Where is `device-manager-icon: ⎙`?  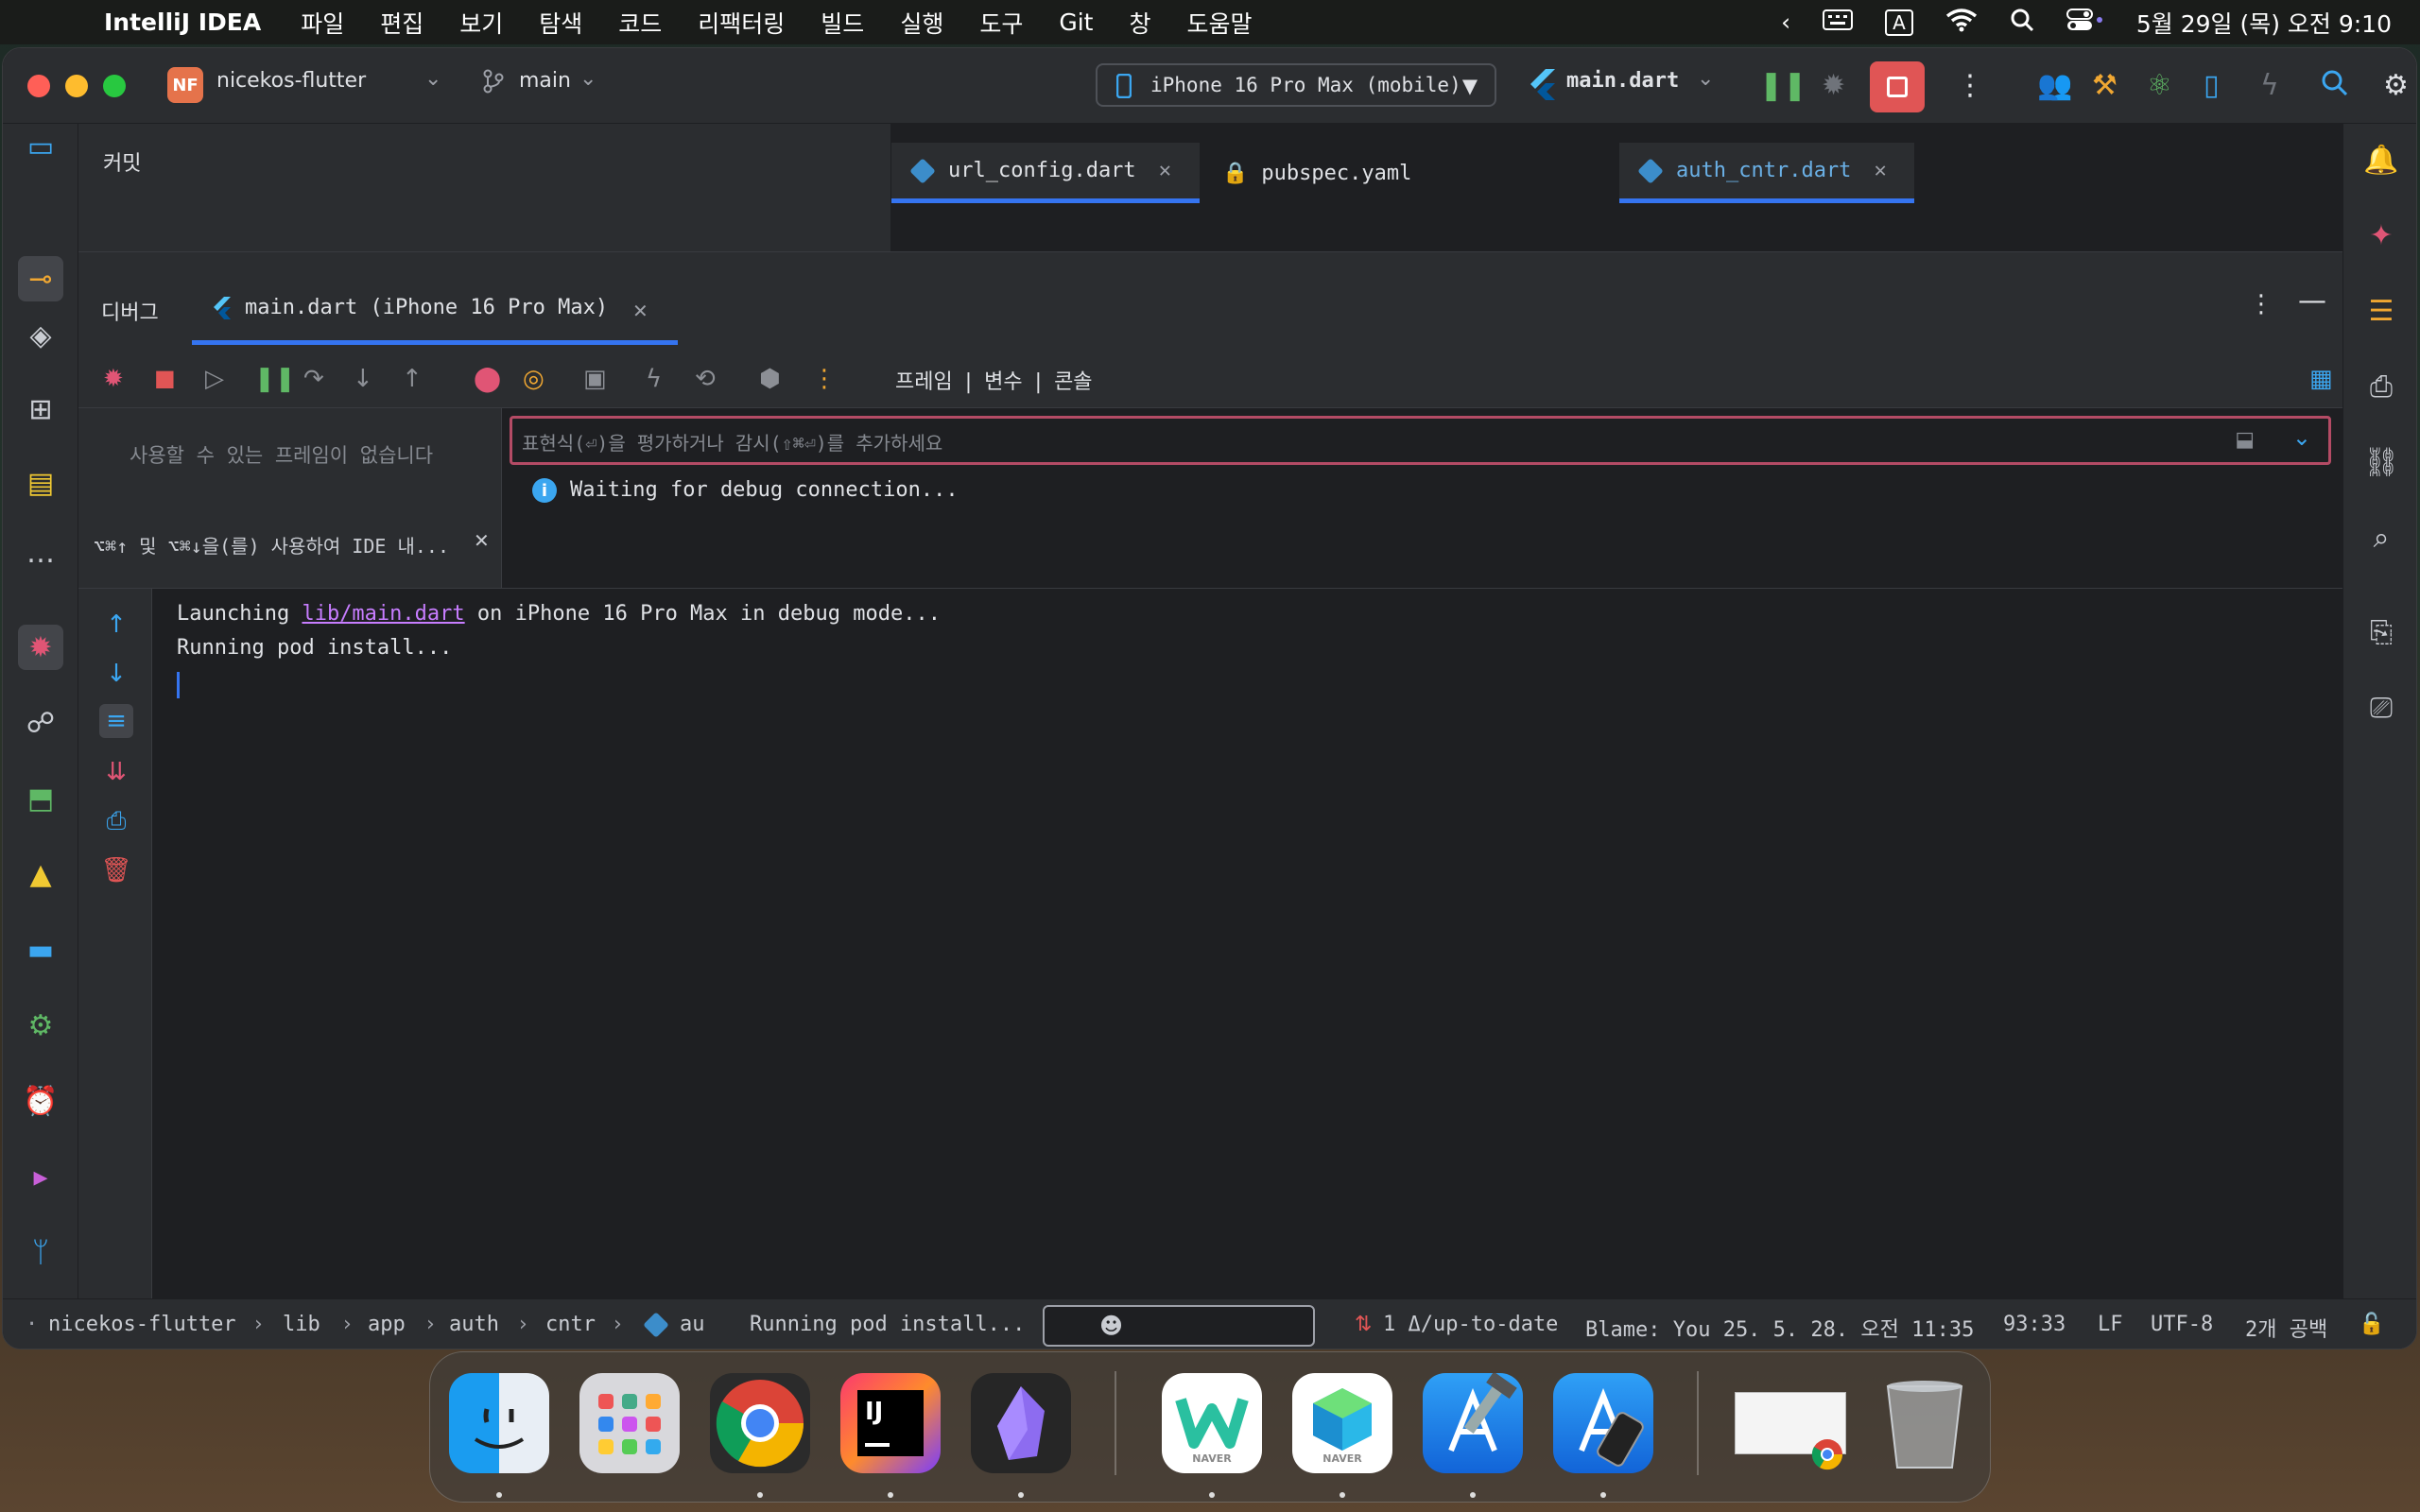 device-manager-icon: ⎙ is located at coordinates (2381, 386).